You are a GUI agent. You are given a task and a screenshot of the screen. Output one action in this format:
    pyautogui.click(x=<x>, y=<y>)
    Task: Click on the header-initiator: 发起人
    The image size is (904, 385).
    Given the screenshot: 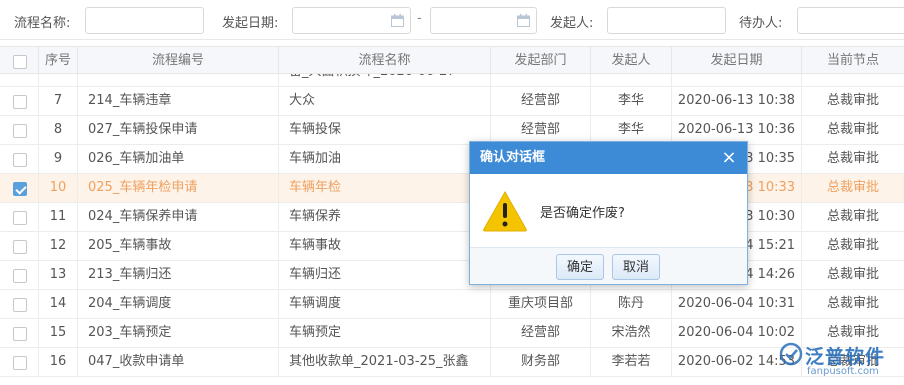 What is the action you would take?
    pyautogui.click(x=631, y=61)
    